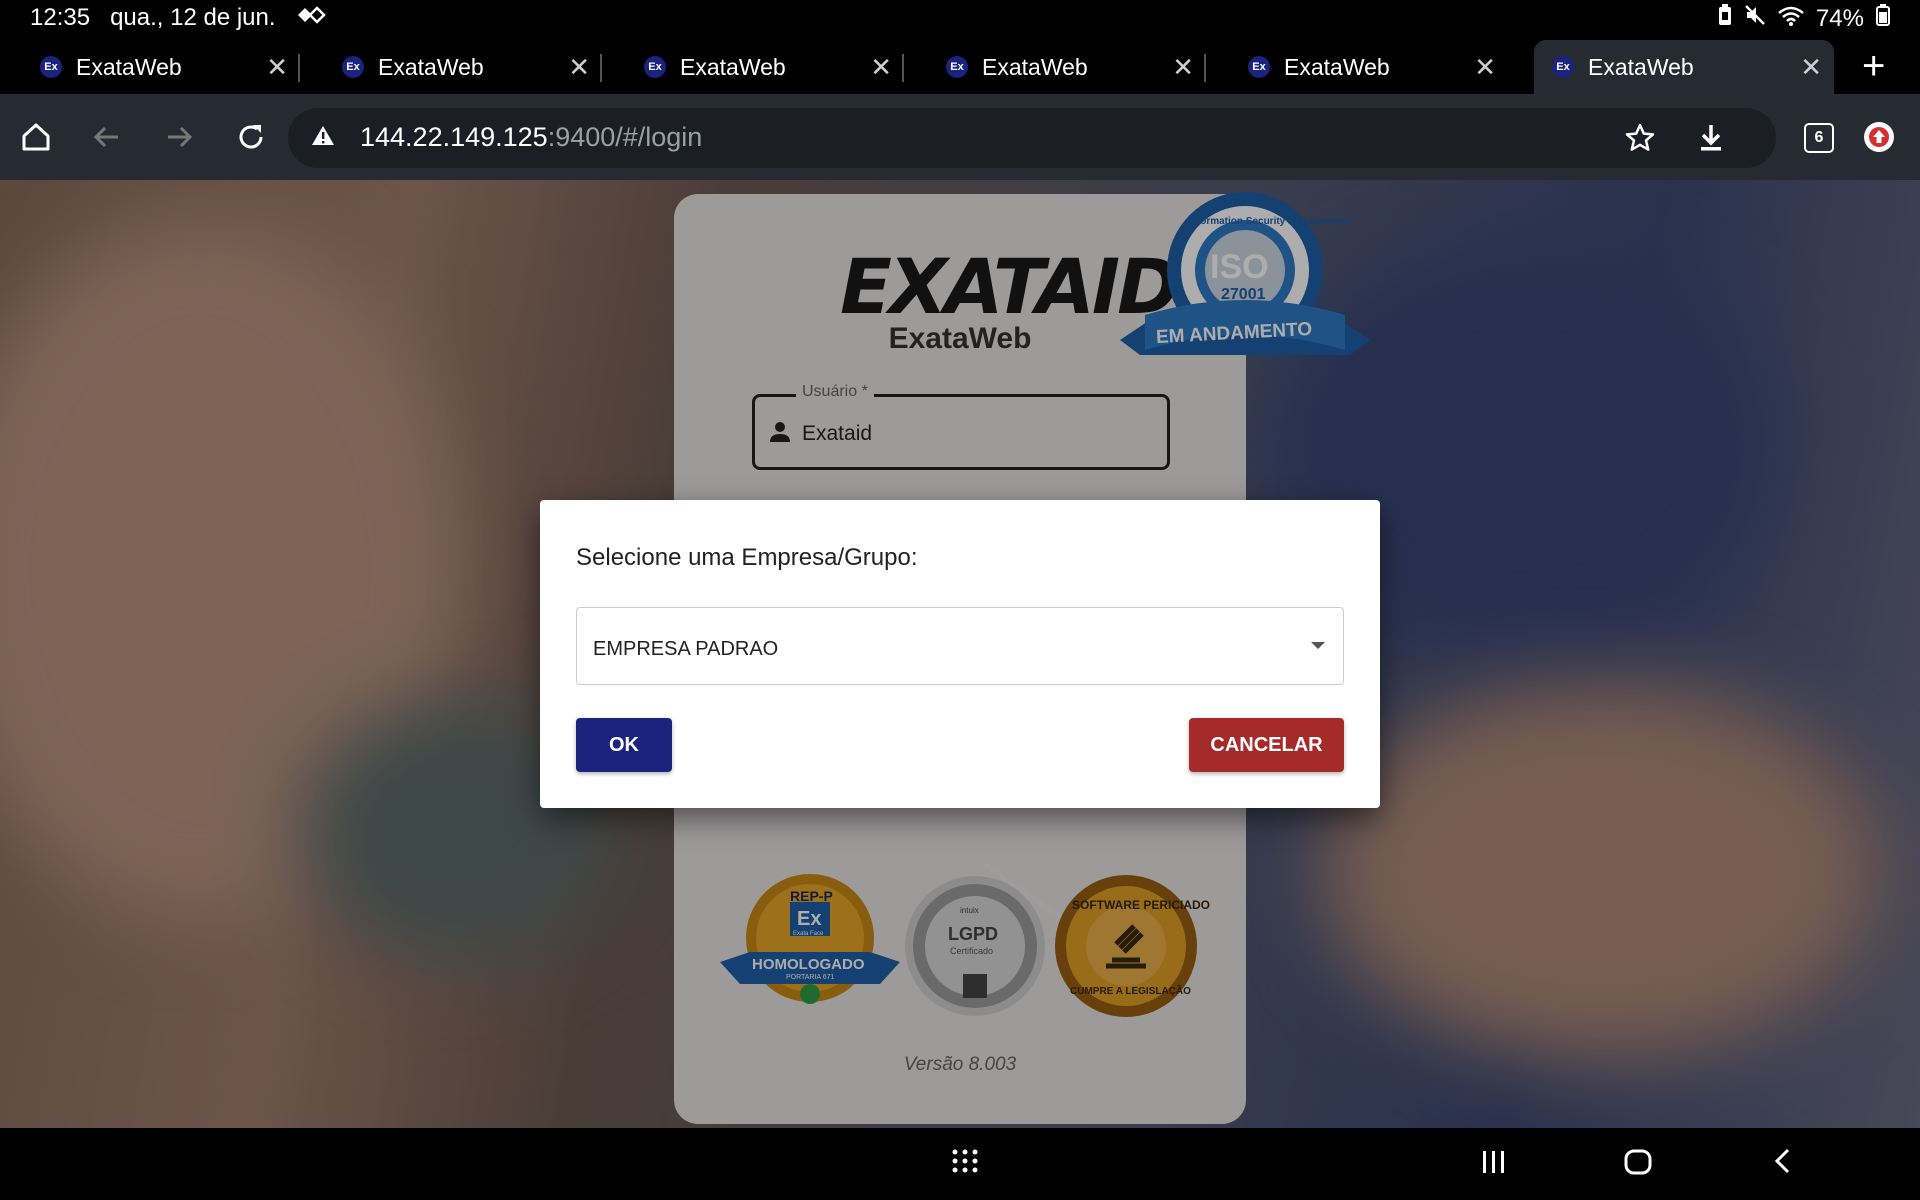  Describe the element at coordinates (193, 17) in the screenshot. I see `status-date: qua., 12 de jun.` at that location.